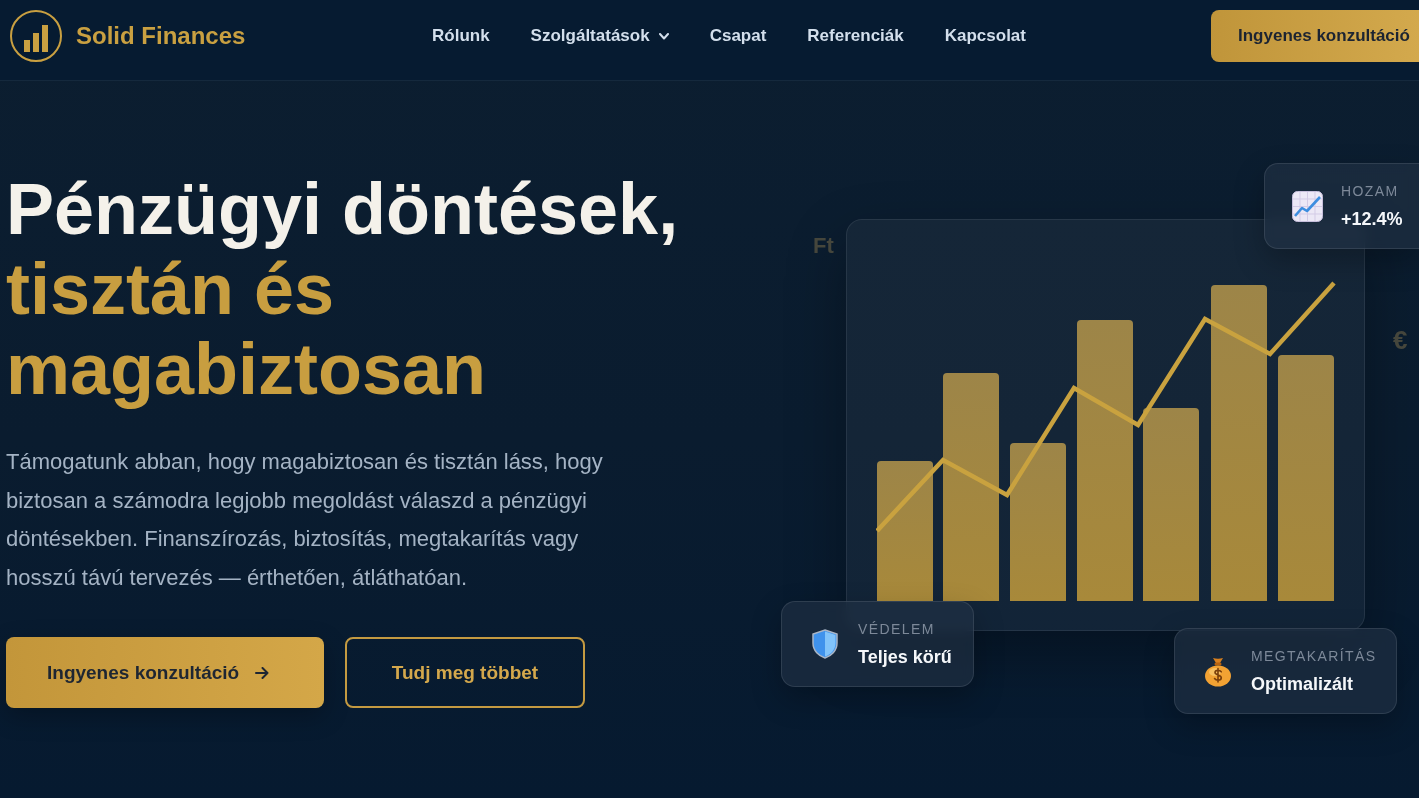  I want to click on money-bag-icon, so click(1218, 671).